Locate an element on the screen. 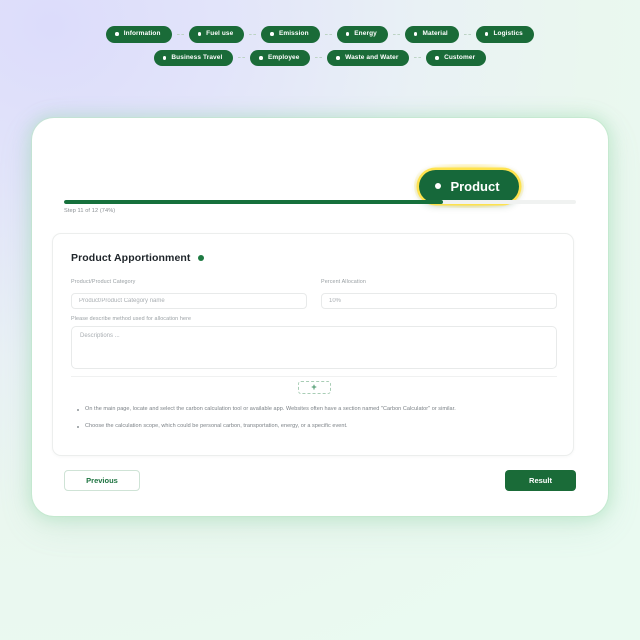 Image resolution: width=640 pixels, height=640 pixels. step-pill-business-travel: Business Travel is located at coordinates (193, 57).